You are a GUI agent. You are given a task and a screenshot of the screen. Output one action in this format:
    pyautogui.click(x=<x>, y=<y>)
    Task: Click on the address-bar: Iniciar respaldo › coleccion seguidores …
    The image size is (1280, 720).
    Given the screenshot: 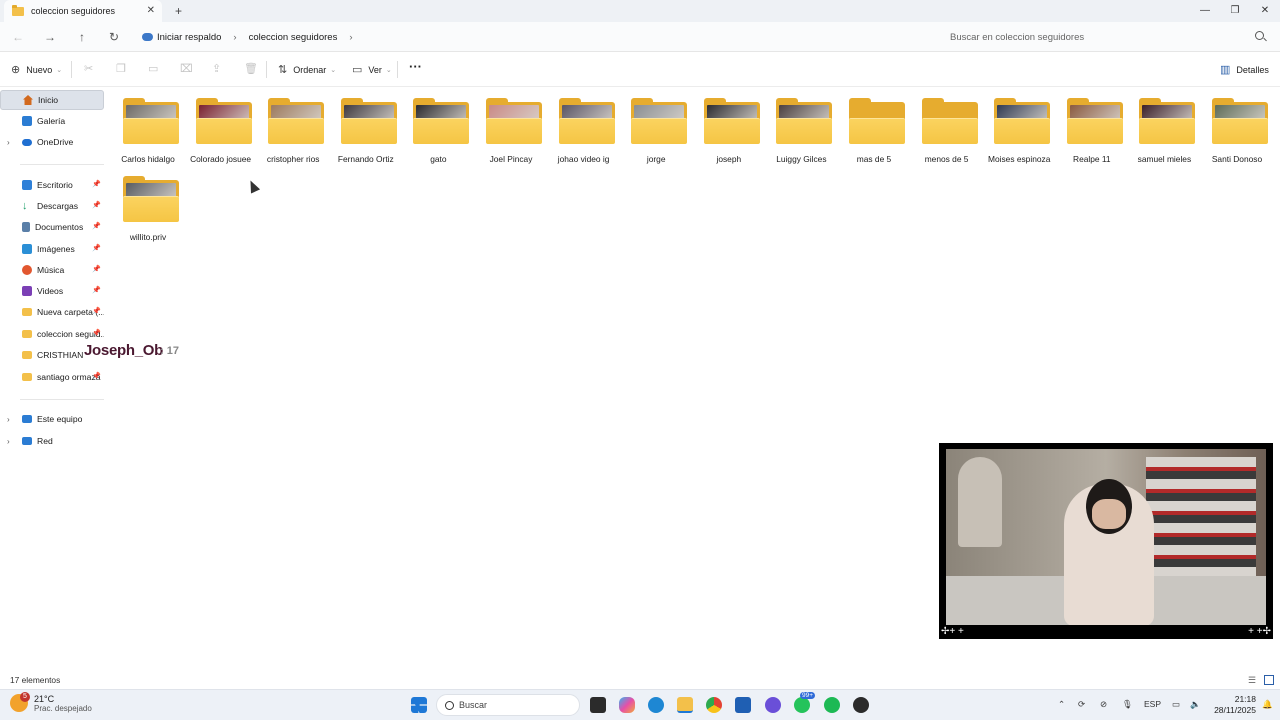 What is the action you would take?
    pyautogui.click(x=529, y=37)
    